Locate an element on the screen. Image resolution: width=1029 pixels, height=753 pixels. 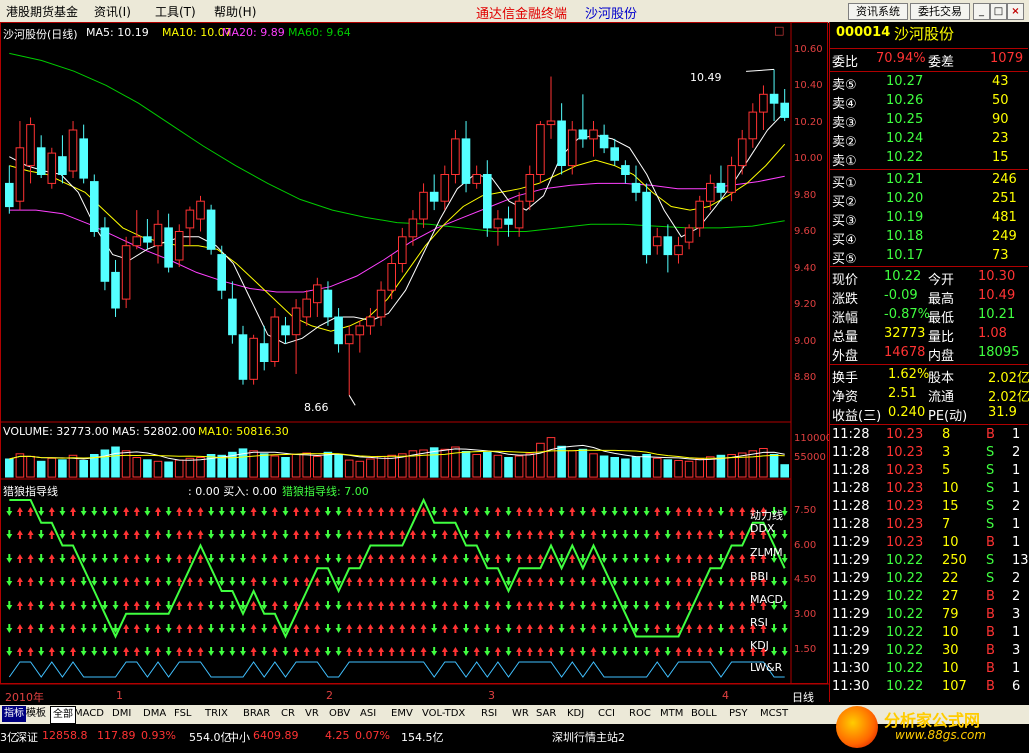
tab-sar: SAR is located at coordinates (546, 714).